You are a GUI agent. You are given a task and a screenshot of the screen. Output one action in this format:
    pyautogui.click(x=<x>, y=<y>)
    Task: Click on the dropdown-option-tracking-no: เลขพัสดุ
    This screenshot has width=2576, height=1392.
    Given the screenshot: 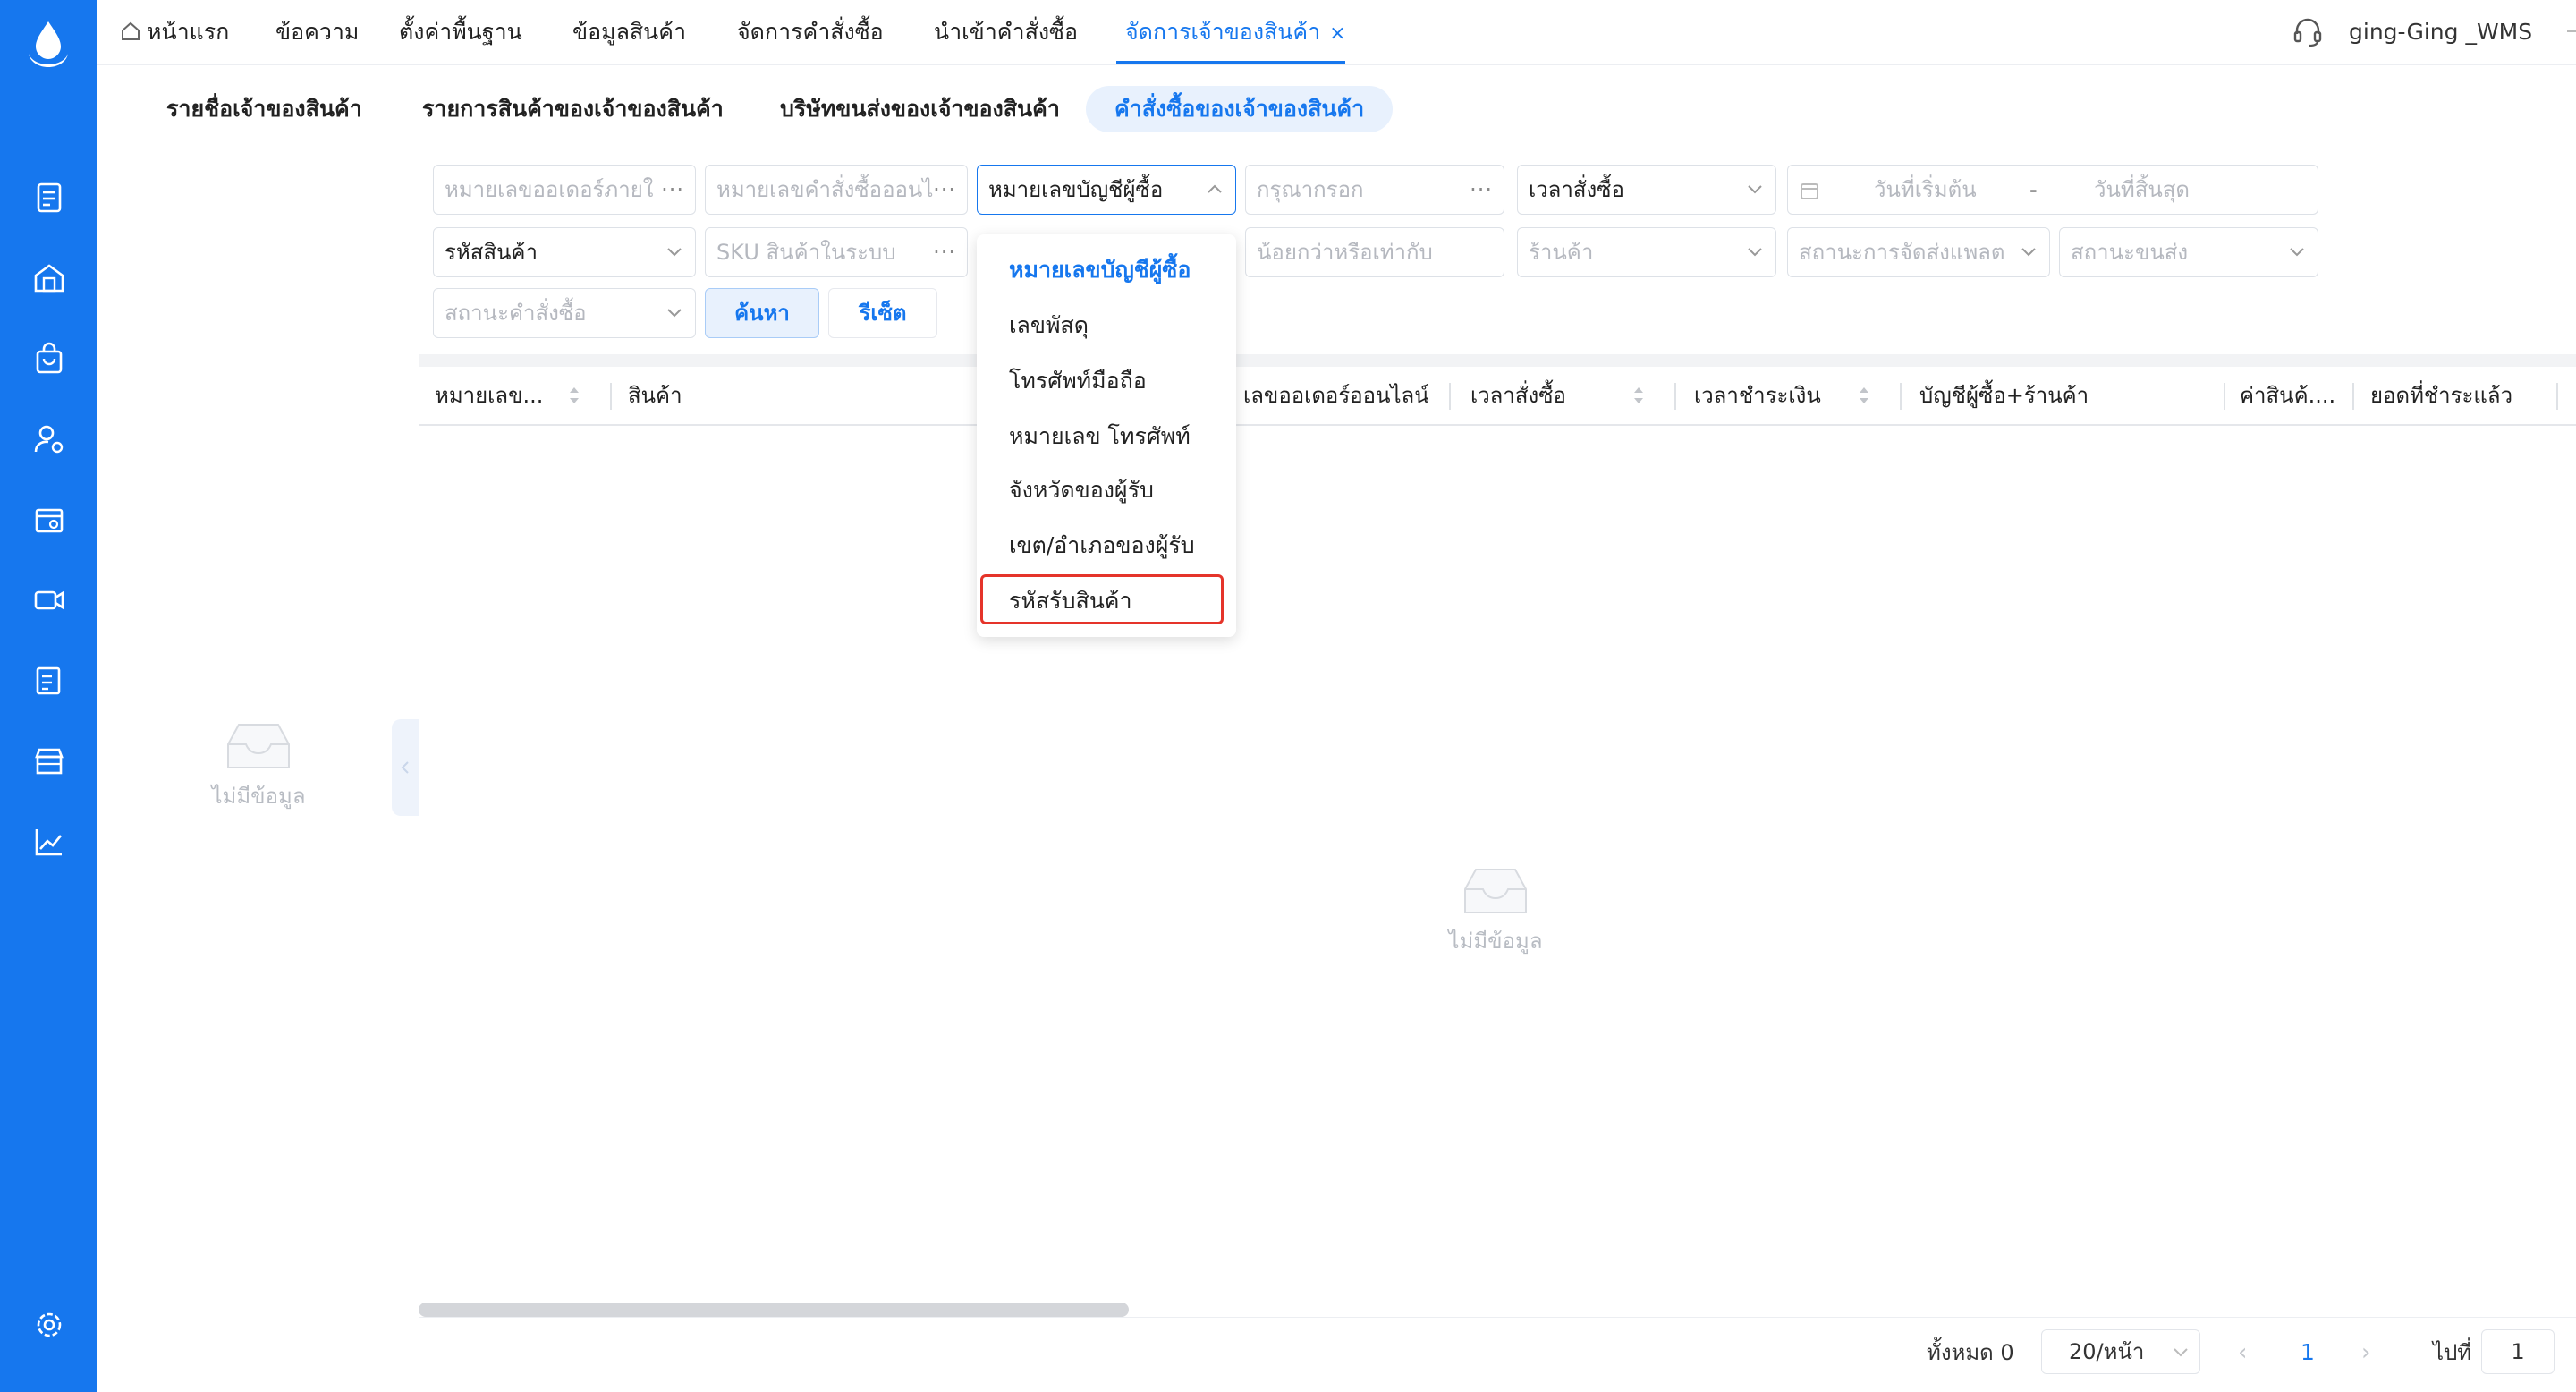 What is the action you would take?
    pyautogui.click(x=1049, y=326)
    